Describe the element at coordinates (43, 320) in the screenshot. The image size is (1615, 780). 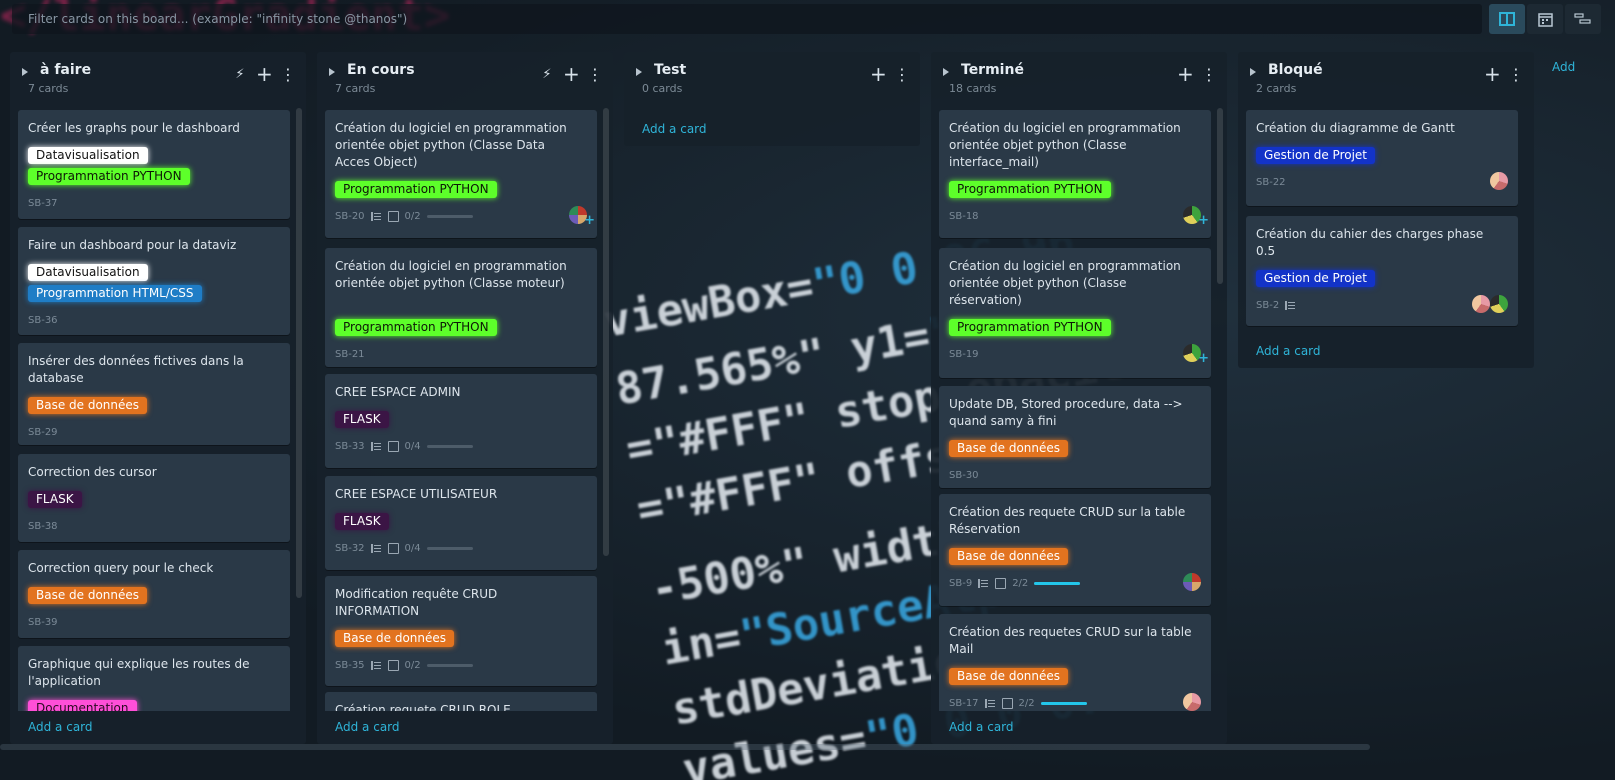
I see `card-meta: SB-36` at that location.